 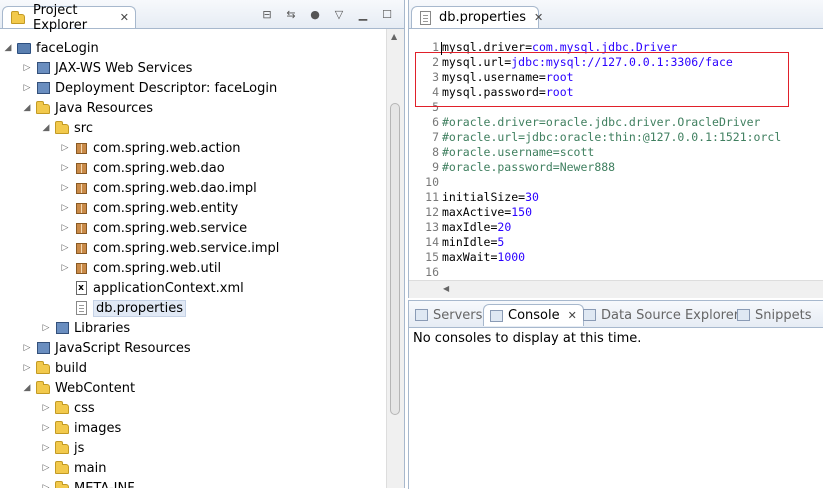 I want to click on tree-item: ▷ main, so click(x=73, y=468).